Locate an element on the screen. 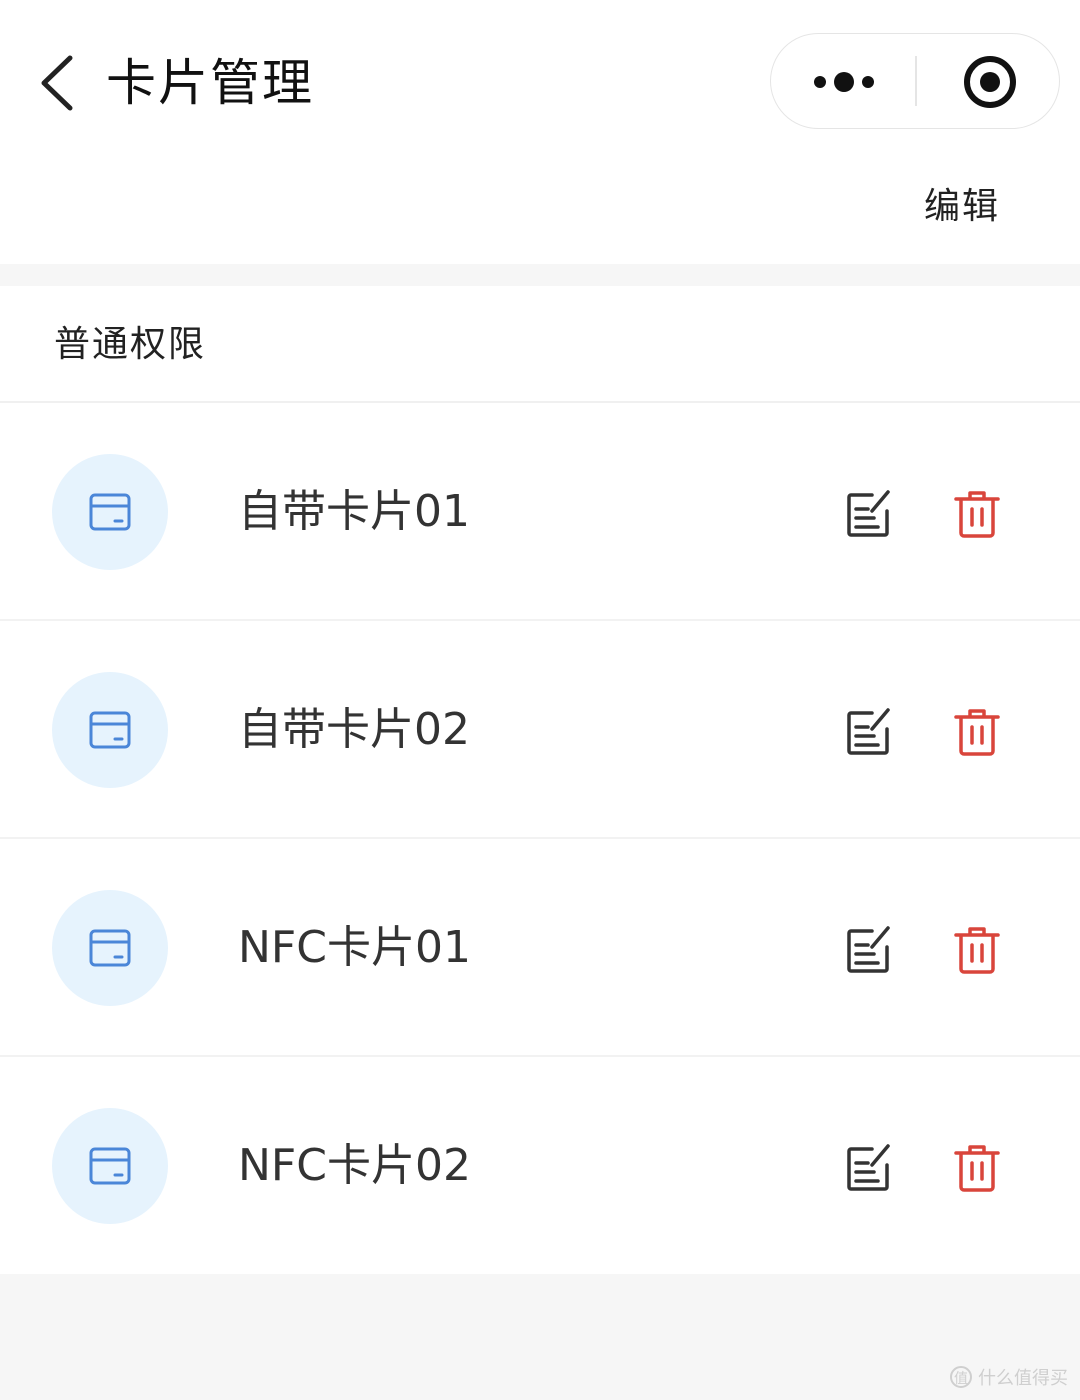 Image resolution: width=1080 pixels, height=1400 pixels. close-miniprogram-button is located at coordinates (988, 80).